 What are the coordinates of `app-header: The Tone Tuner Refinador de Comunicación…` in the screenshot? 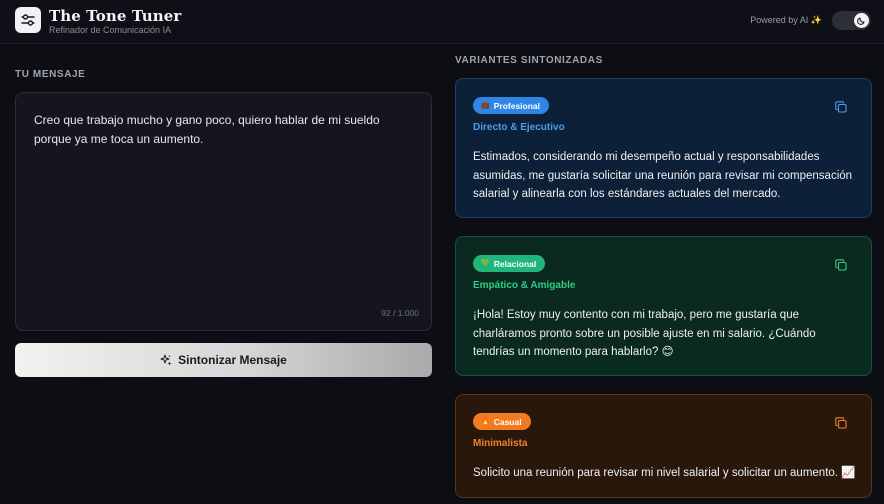 It's located at (442, 22).